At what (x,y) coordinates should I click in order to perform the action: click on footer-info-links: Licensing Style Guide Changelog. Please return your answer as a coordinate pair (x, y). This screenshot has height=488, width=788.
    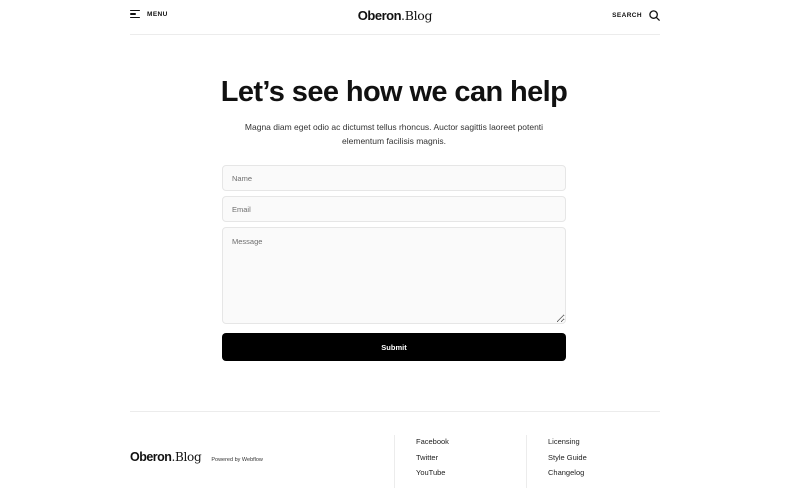
    Looking at the image, I should click on (567, 457).